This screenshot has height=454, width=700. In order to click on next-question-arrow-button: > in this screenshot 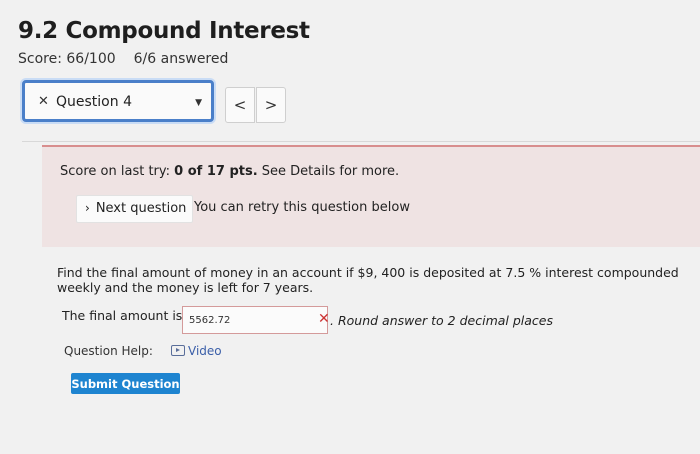, I will do `click(271, 105)`.